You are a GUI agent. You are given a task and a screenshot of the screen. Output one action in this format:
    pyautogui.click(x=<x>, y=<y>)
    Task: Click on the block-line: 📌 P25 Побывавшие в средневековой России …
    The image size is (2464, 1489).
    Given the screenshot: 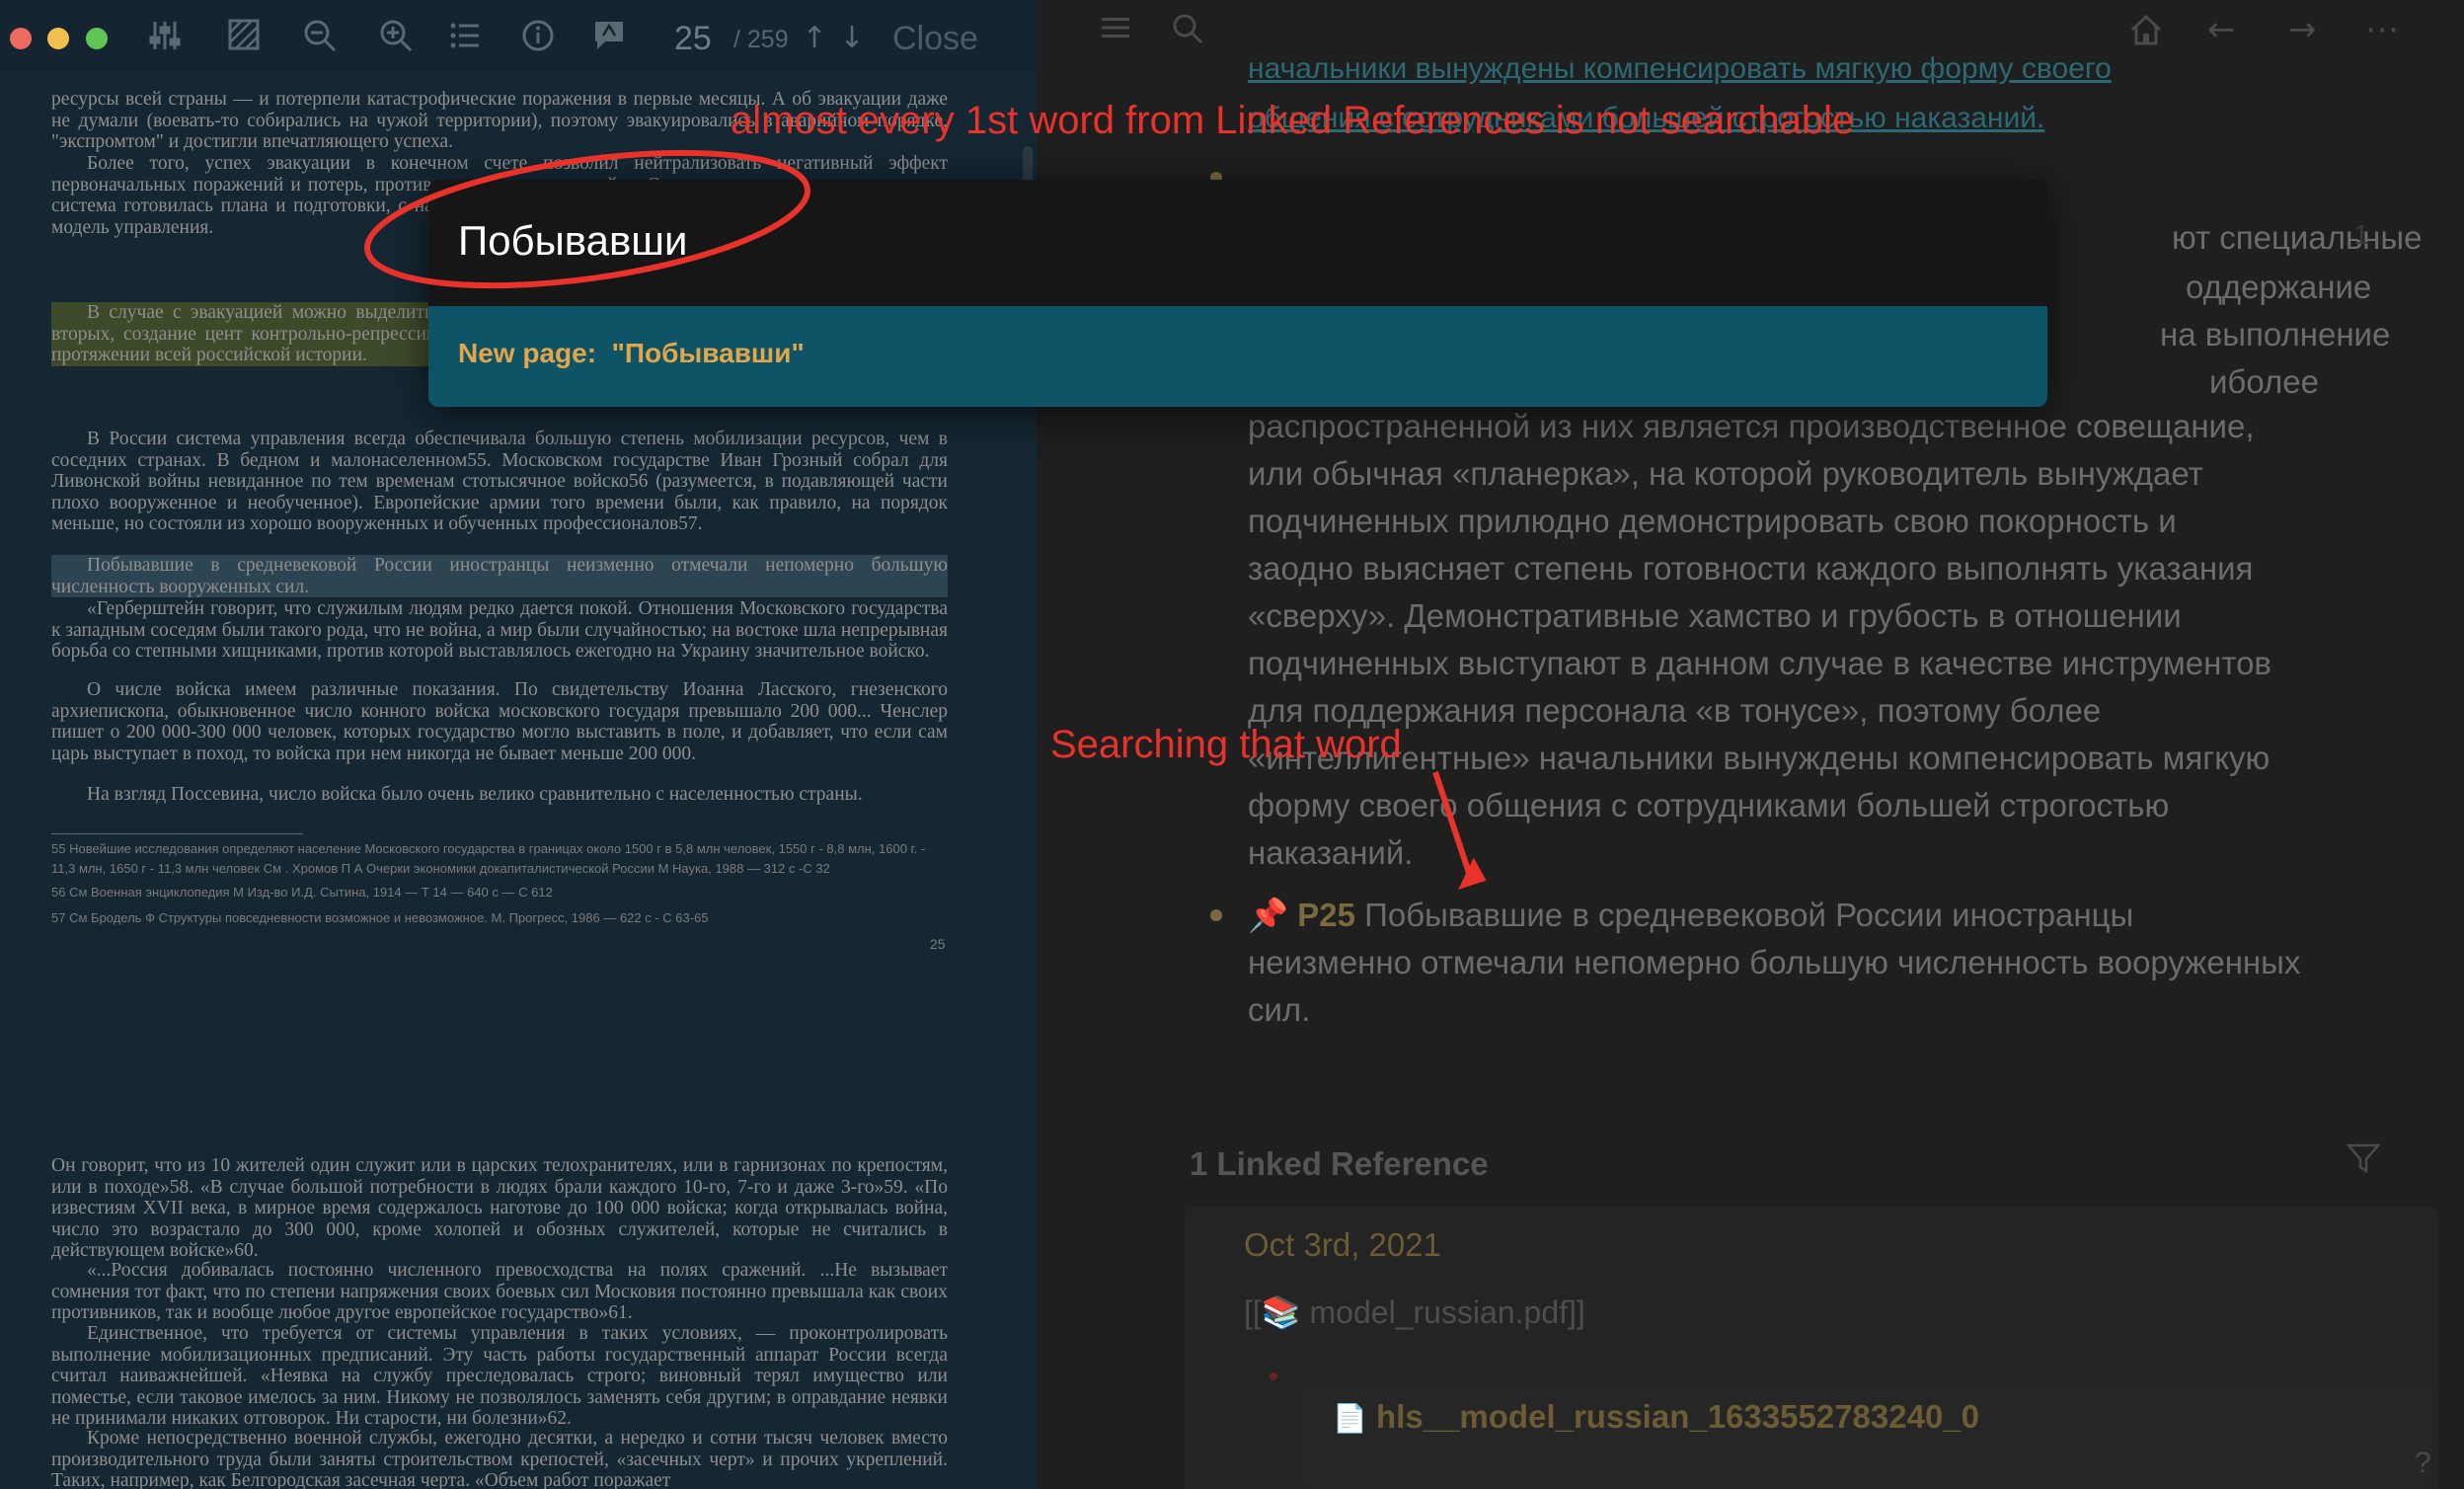 What is the action you would take?
    pyautogui.click(x=1840, y=915)
    